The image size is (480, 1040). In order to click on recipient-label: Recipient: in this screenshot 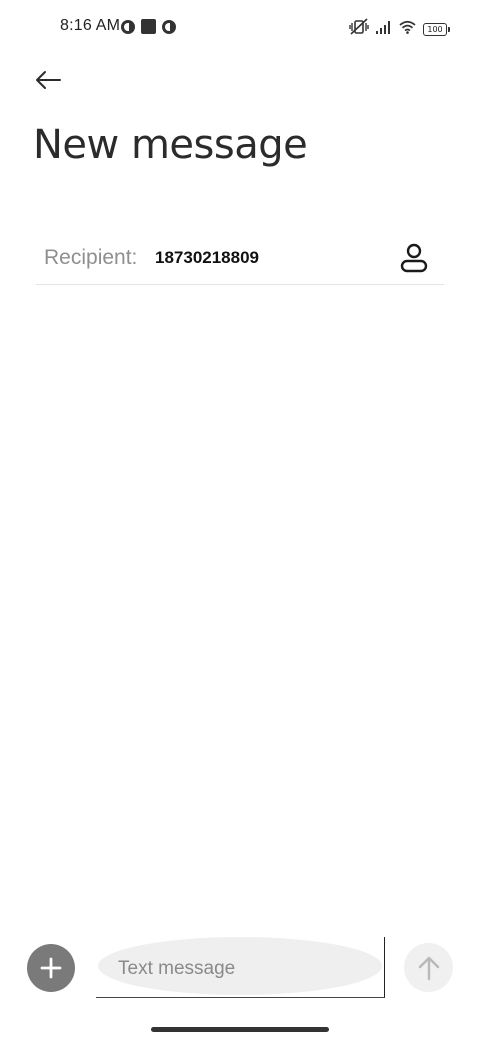, I will do `click(91, 257)`.